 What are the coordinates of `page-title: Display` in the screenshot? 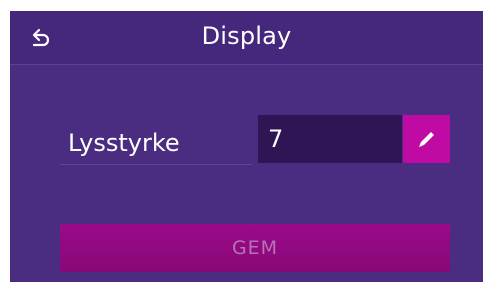 It's located at (246, 36).